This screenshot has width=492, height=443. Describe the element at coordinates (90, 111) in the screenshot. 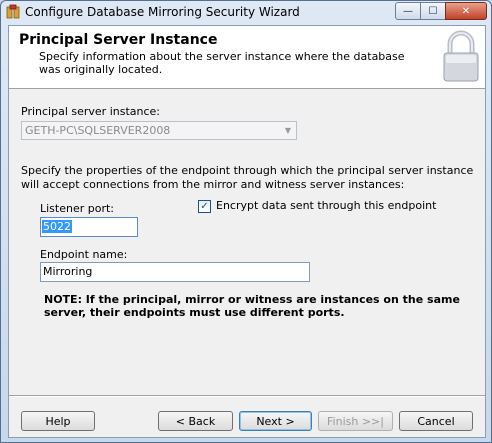

I see `principal-instance-label: Principal server instance:` at that location.